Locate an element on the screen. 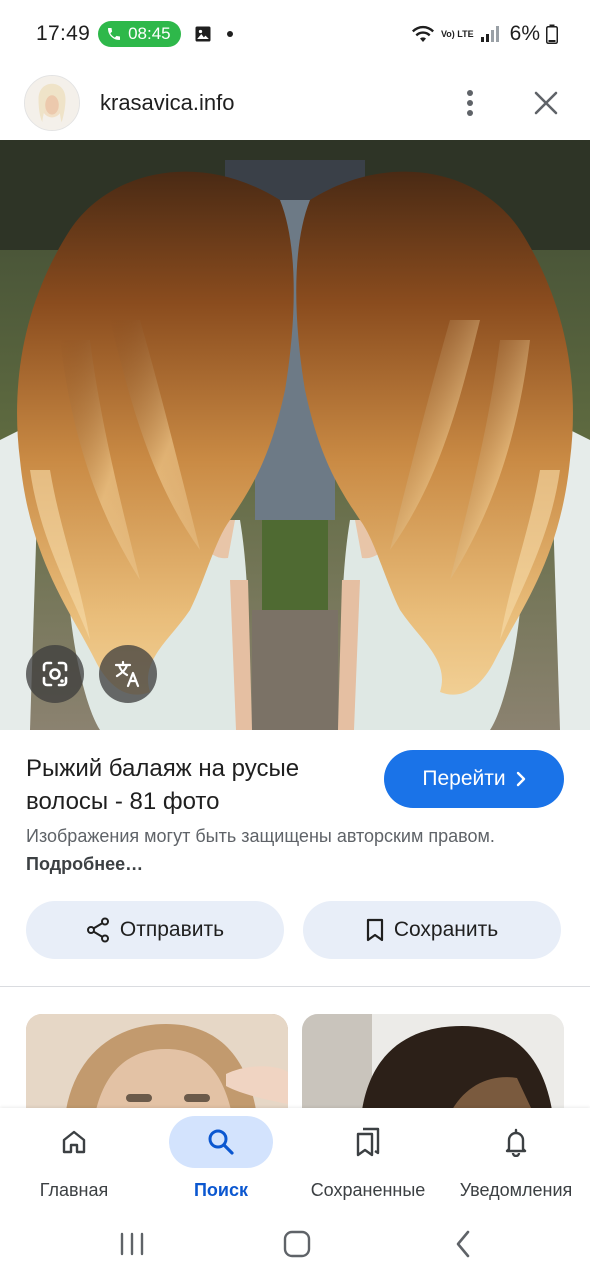 The image size is (590, 1280). site-favicon-icon is located at coordinates (52, 103).